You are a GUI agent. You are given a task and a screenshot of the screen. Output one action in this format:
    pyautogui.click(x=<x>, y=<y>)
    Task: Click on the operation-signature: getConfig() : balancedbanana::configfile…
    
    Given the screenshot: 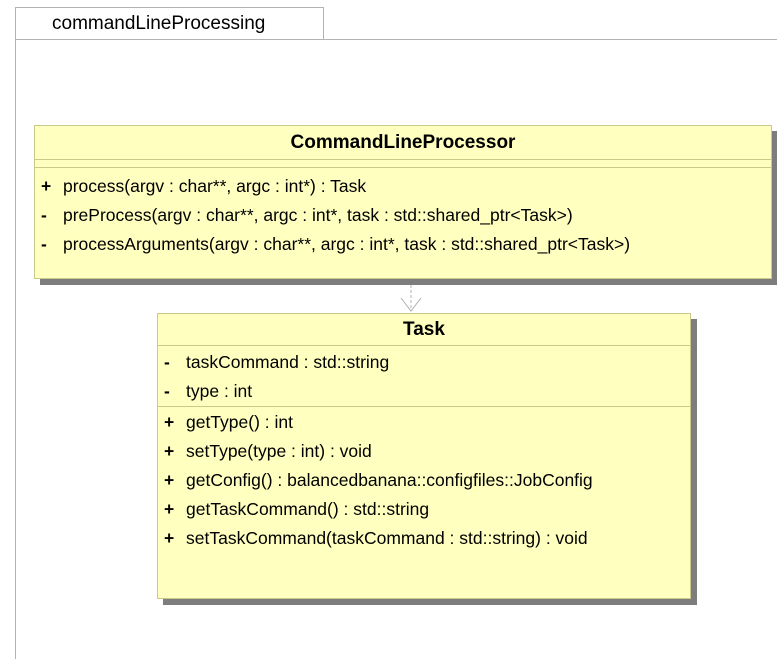 What is the action you would take?
    pyautogui.click(x=389, y=480)
    